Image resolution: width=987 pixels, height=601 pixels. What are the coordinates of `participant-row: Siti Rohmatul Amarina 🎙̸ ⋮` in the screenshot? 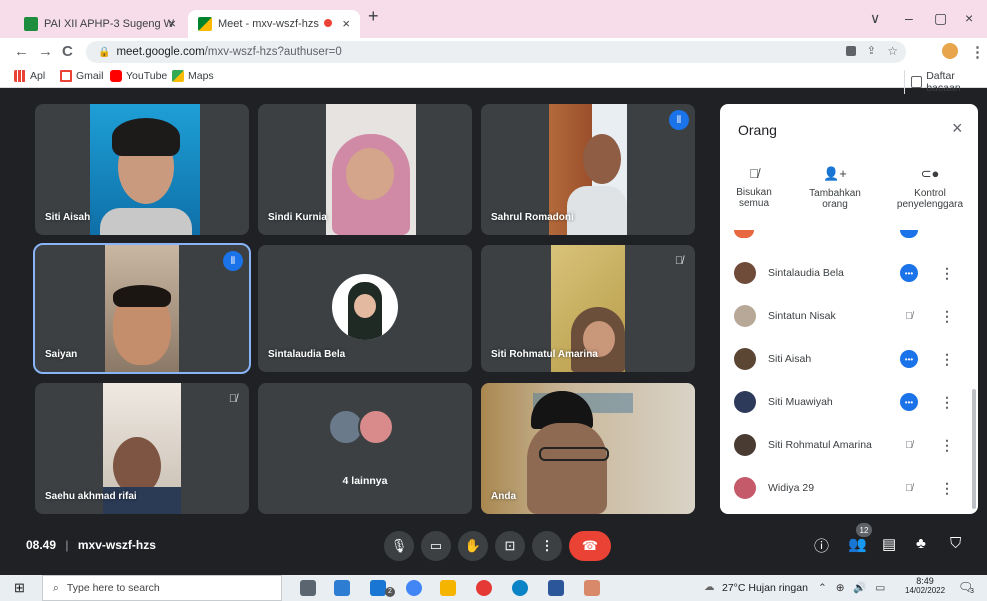 It's located at (849, 445).